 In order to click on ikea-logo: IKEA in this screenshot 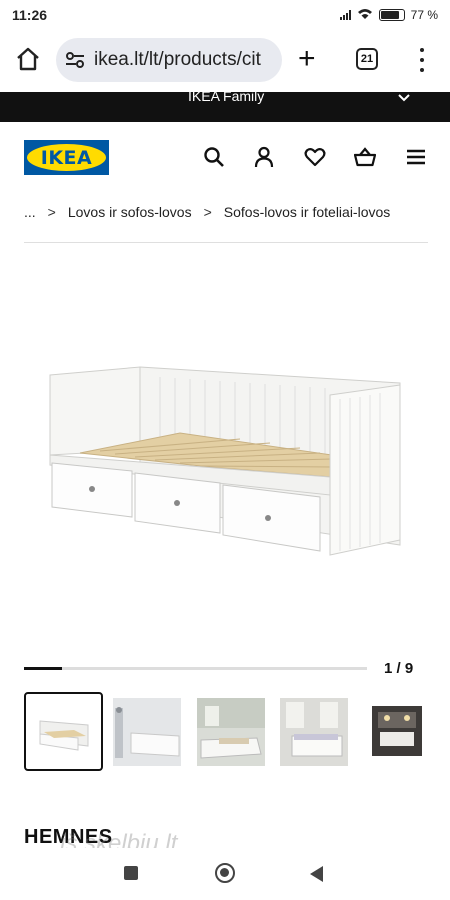, I will do `click(66, 157)`.